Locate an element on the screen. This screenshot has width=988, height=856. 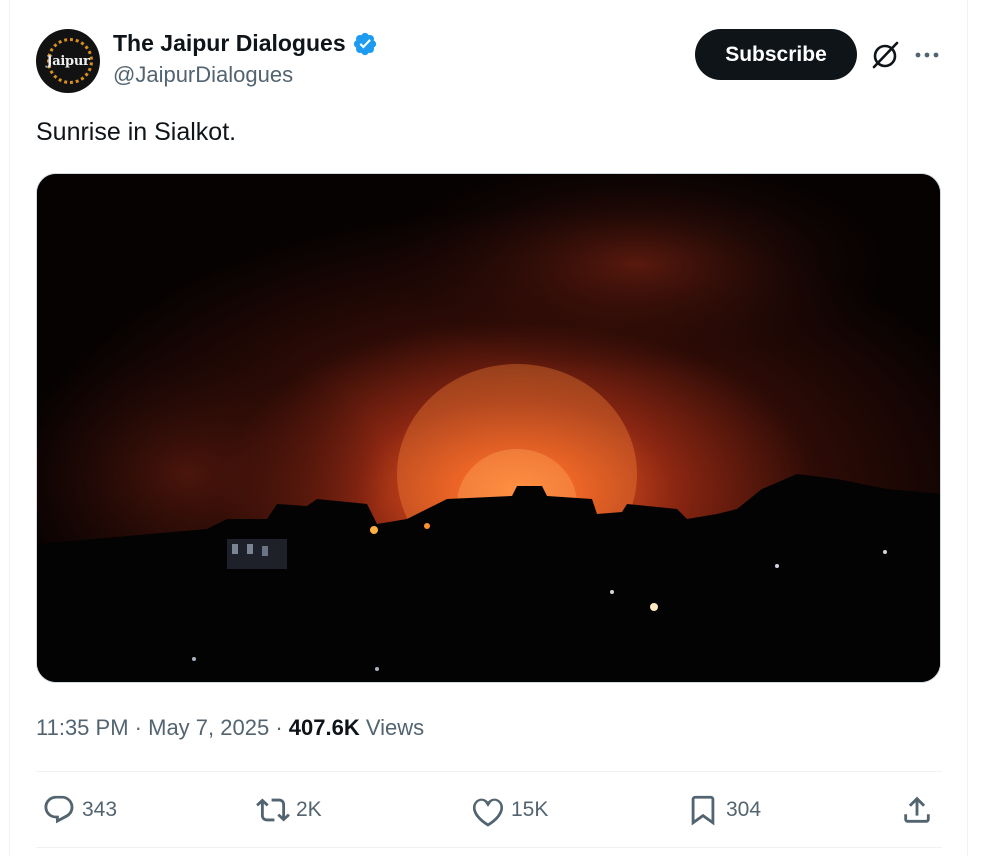
avatar-logo-text: Jaipur is located at coordinates (68, 61).